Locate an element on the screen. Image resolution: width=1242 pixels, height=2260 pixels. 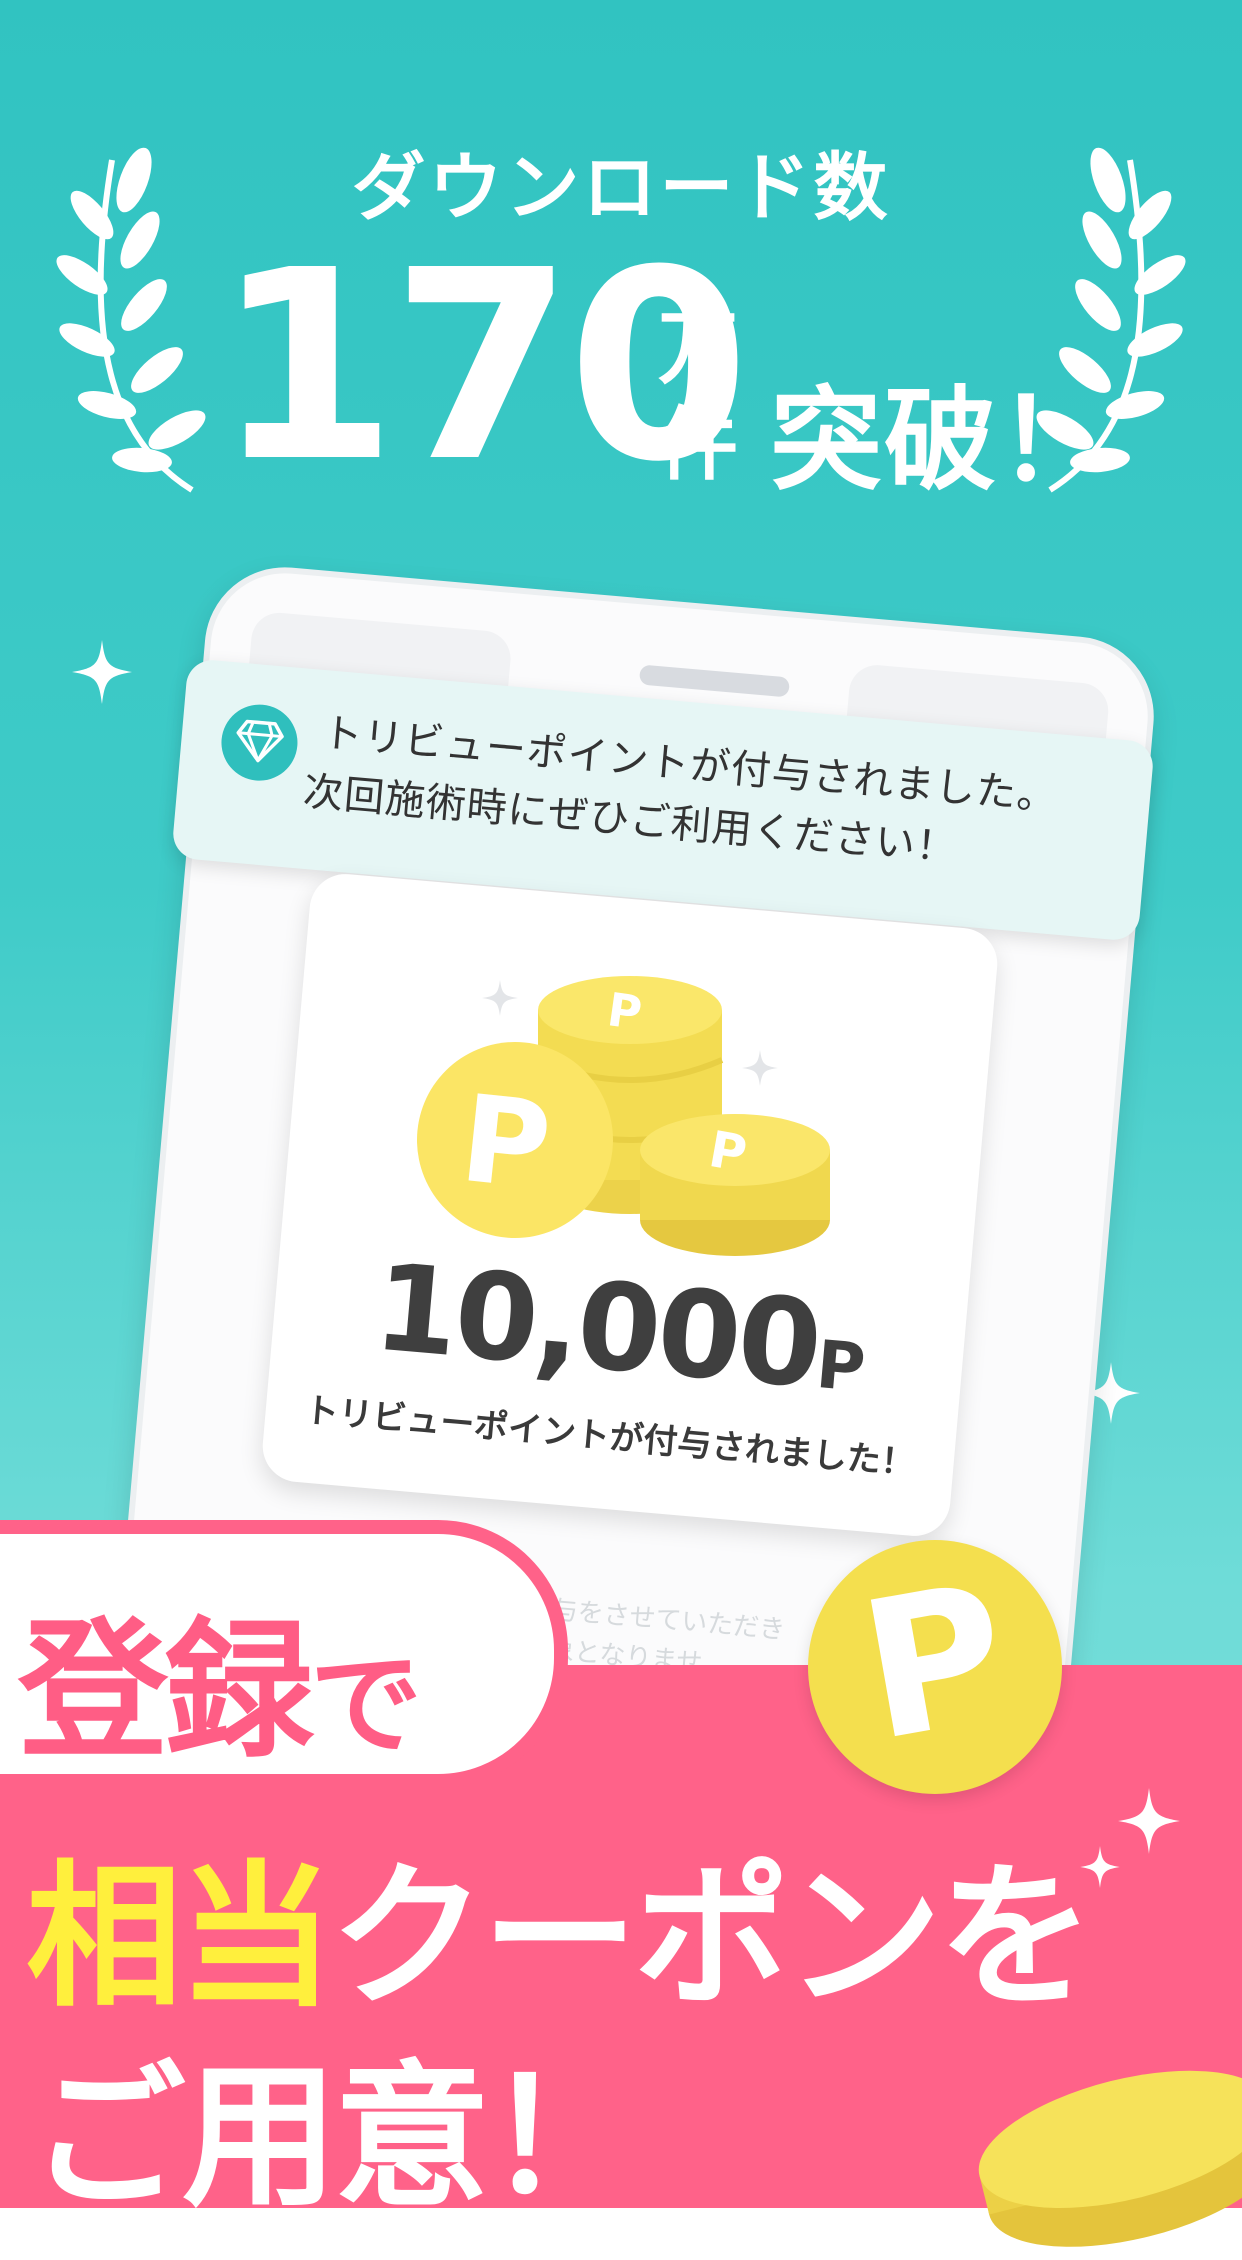
toppa-label: 突破！ is located at coordinates (941, 441).